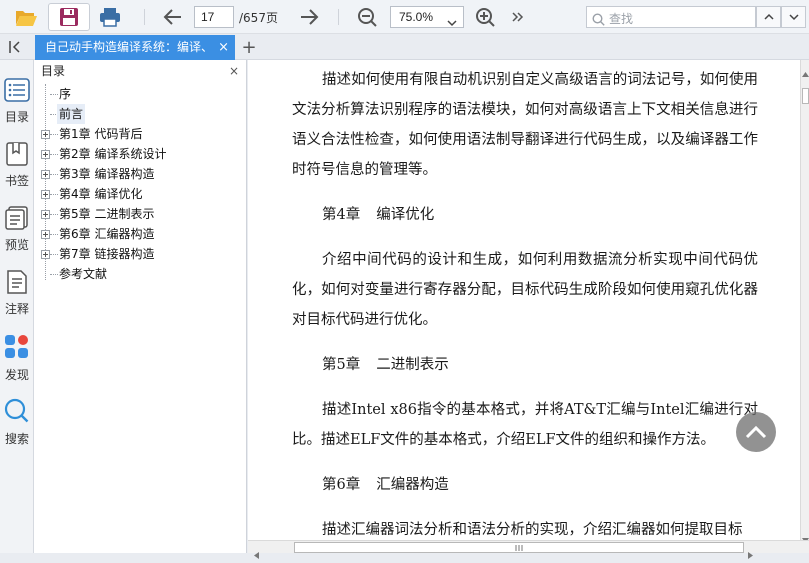 This screenshot has width=809, height=563. What do you see at coordinates (385, 365) in the screenshot?
I see `chapter-heading: 第5章 二进制表示` at bounding box center [385, 365].